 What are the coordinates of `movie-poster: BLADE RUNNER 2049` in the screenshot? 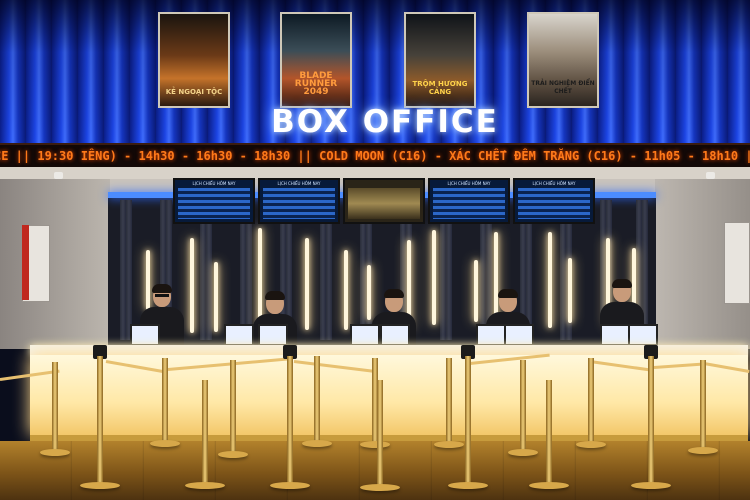 It's located at (316, 60).